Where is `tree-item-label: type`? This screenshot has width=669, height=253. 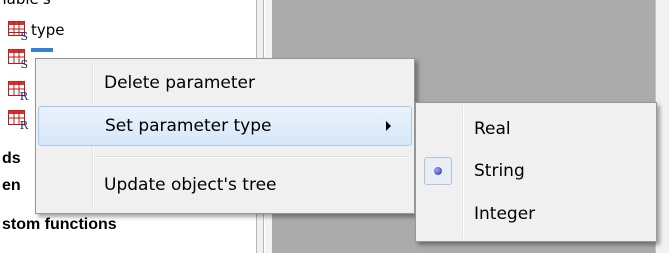
tree-item-label: type is located at coordinates (48, 30).